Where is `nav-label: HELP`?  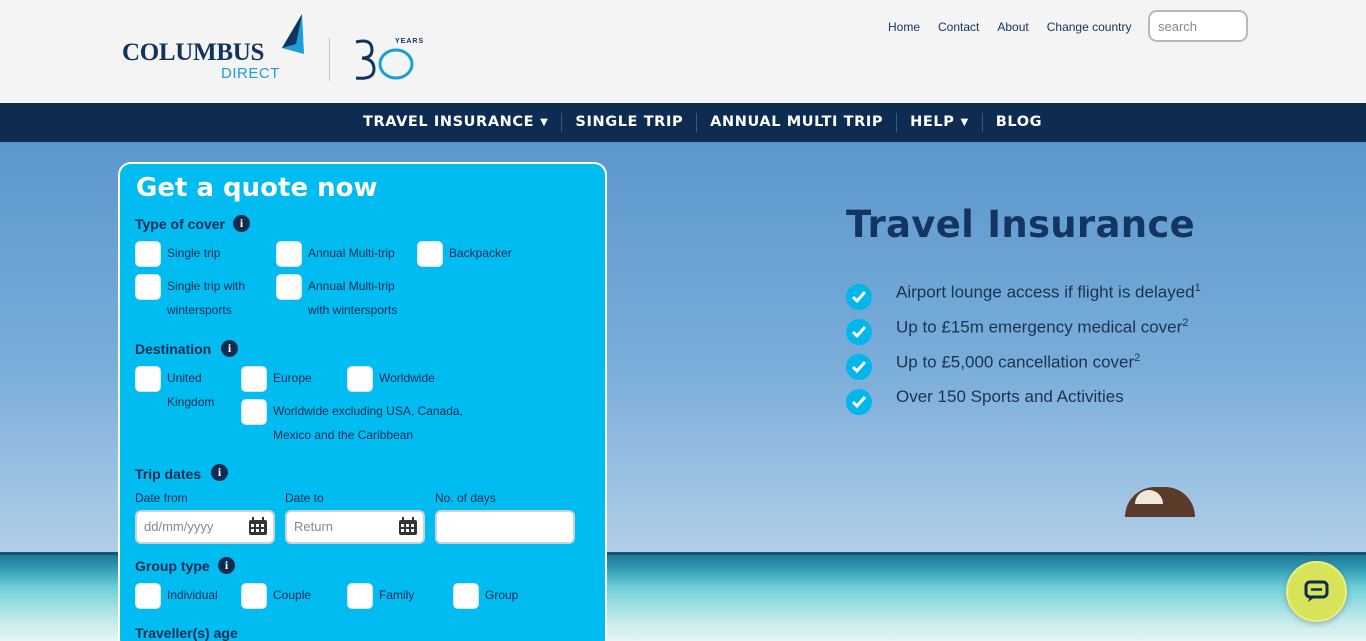
nav-label: HELP is located at coordinates (932, 122).